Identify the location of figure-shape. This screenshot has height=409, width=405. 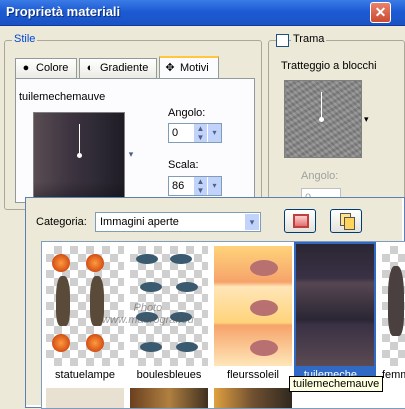
(396, 301).